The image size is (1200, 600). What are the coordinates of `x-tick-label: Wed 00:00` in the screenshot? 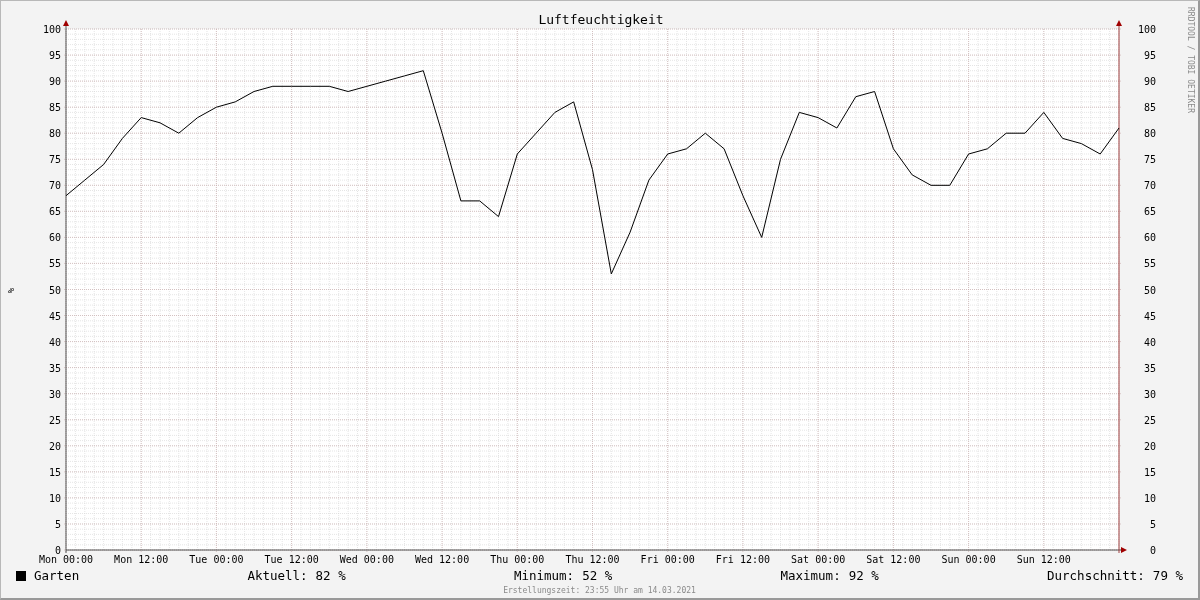 It's located at (366, 559).